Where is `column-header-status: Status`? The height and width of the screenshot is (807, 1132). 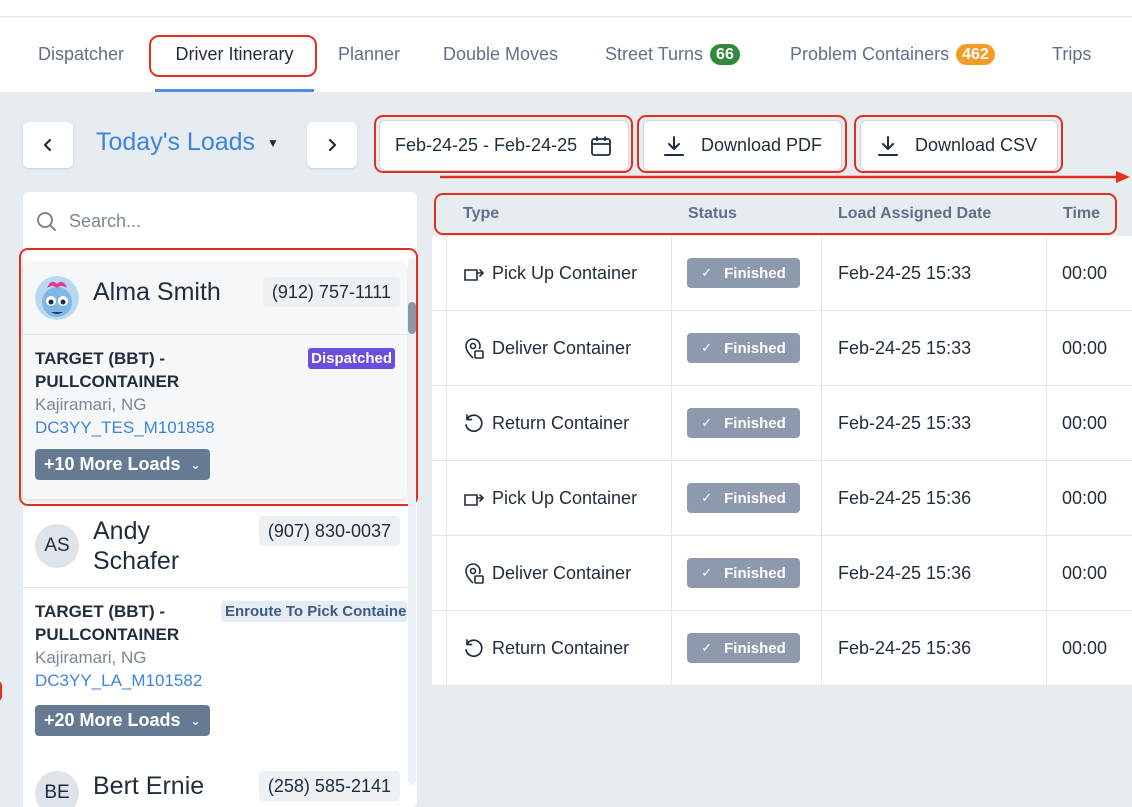 column-header-status: Status is located at coordinates (712, 213).